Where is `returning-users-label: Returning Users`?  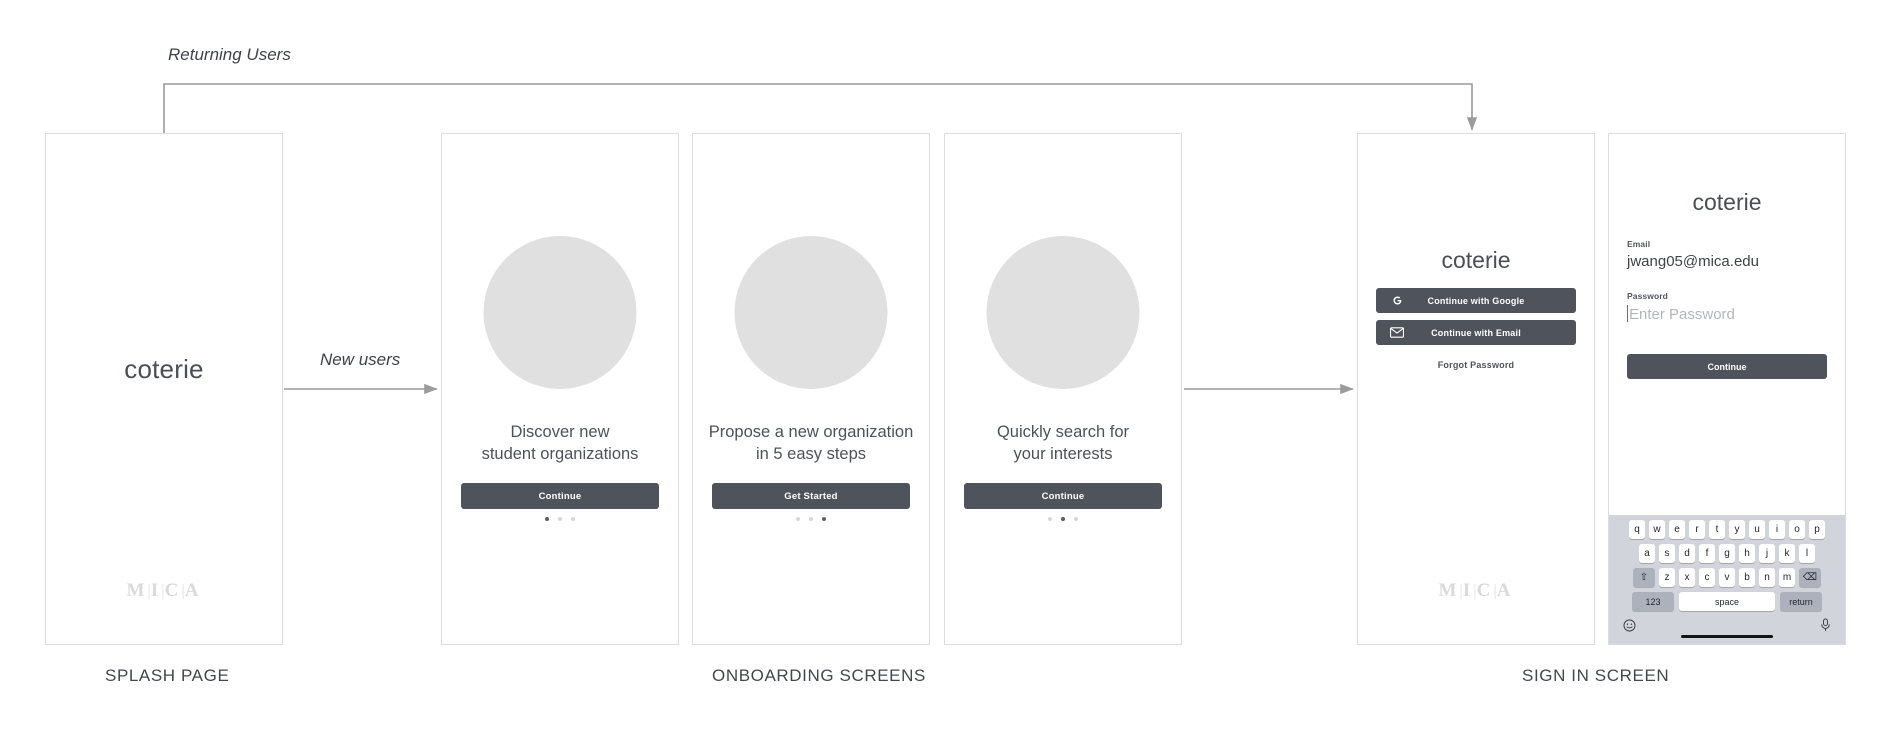 returning-users-label: Returning Users is located at coordinates (229, 54).